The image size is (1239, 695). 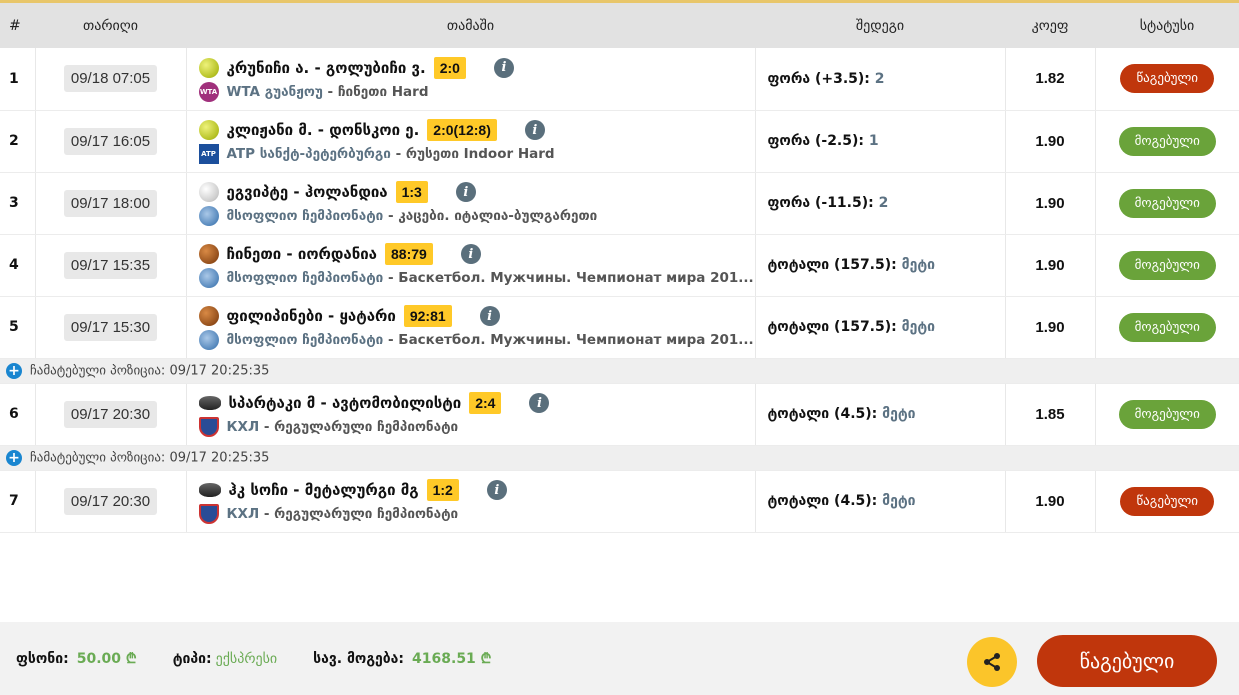 I want to click on row-number: 4, so click(x=18, y=265).